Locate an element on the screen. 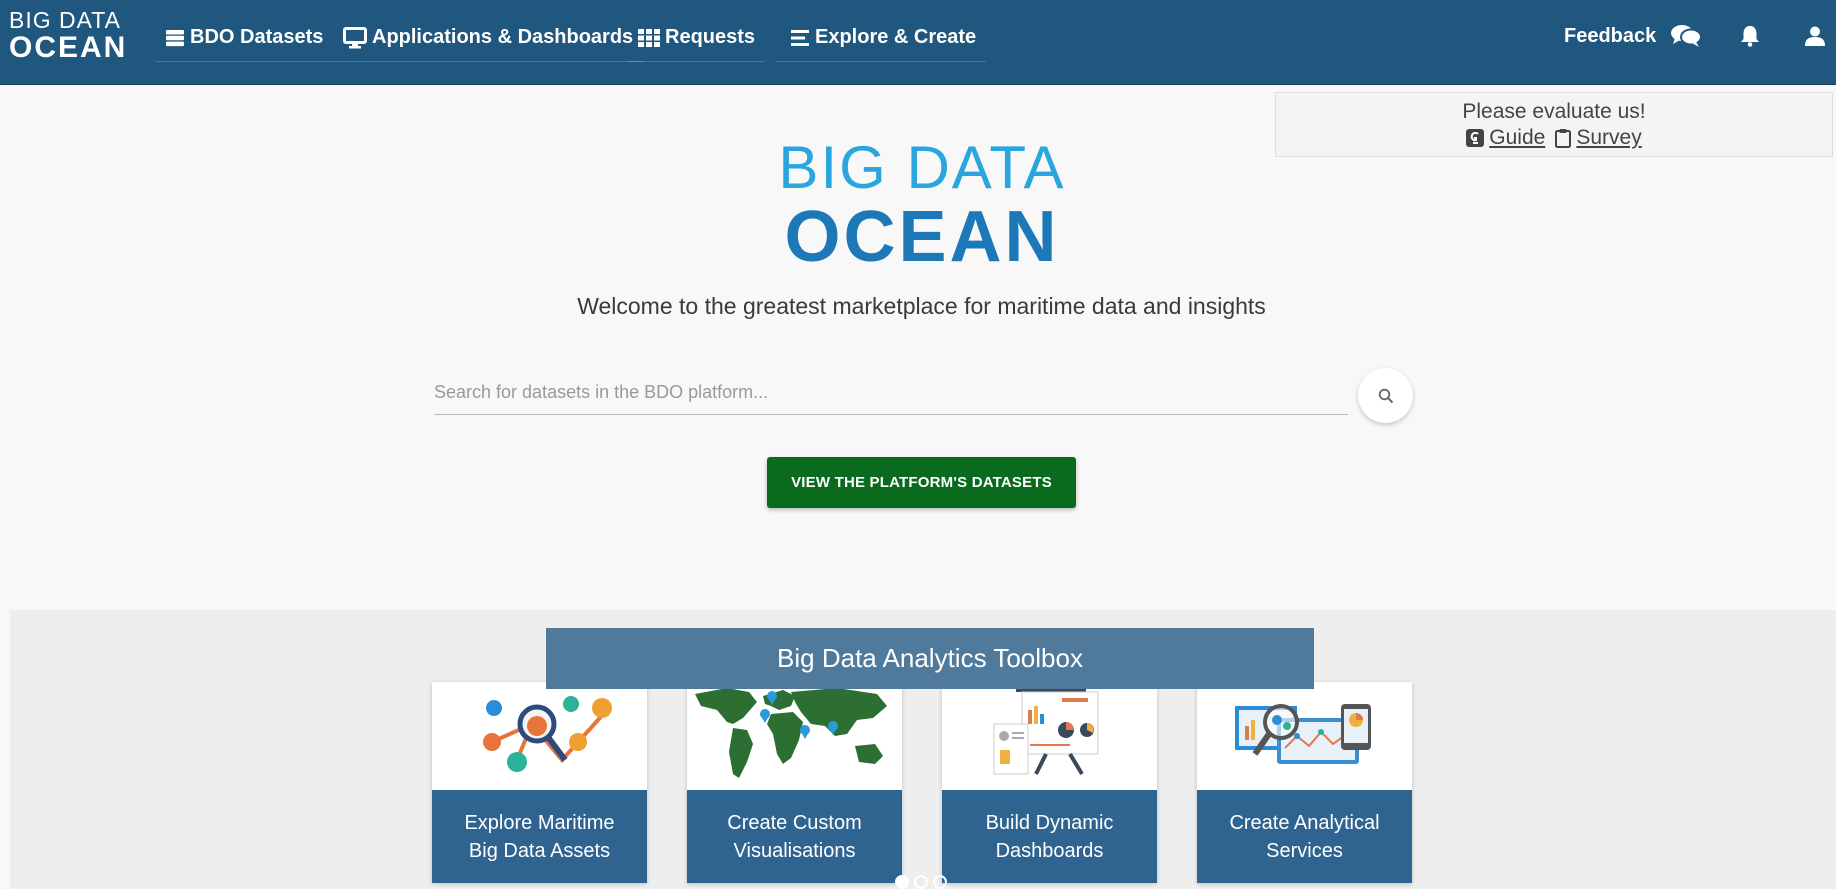  nav-explore-create-label: Explore & Create is located at coordinates (896, 37).